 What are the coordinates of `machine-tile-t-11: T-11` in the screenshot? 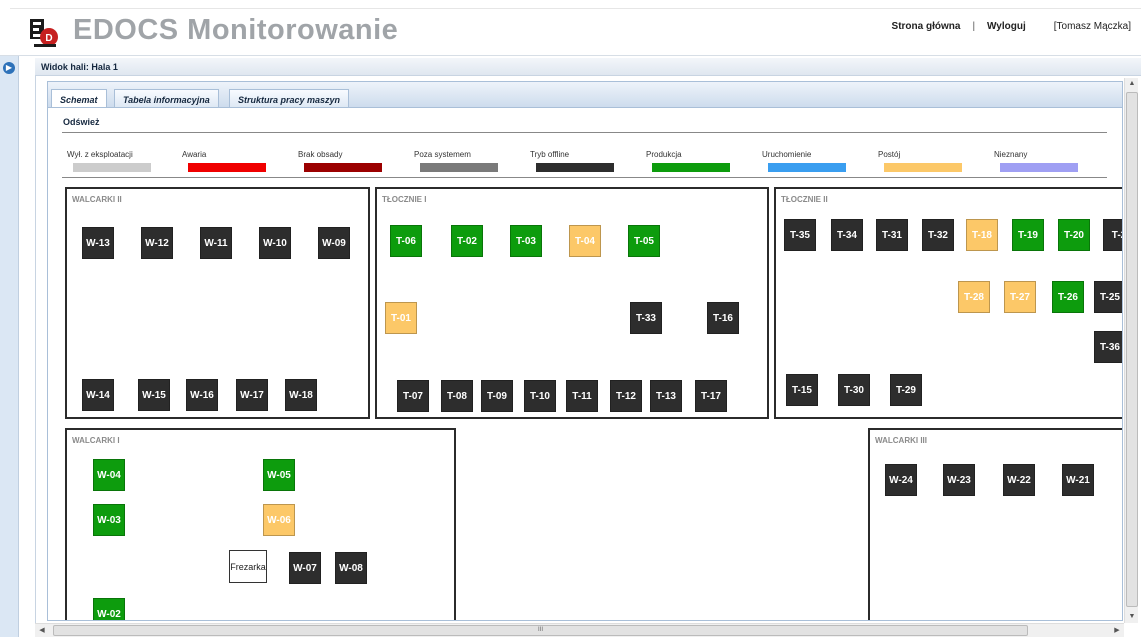 It's located at (582, 396).